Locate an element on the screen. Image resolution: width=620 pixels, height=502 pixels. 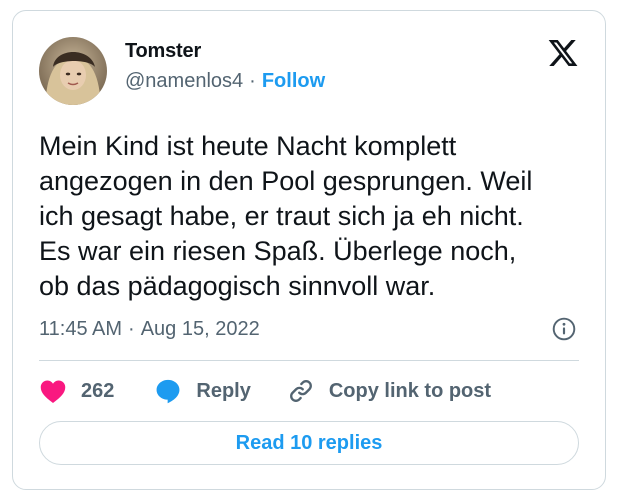
like-count: 262 is located at coordinates (98, 390).